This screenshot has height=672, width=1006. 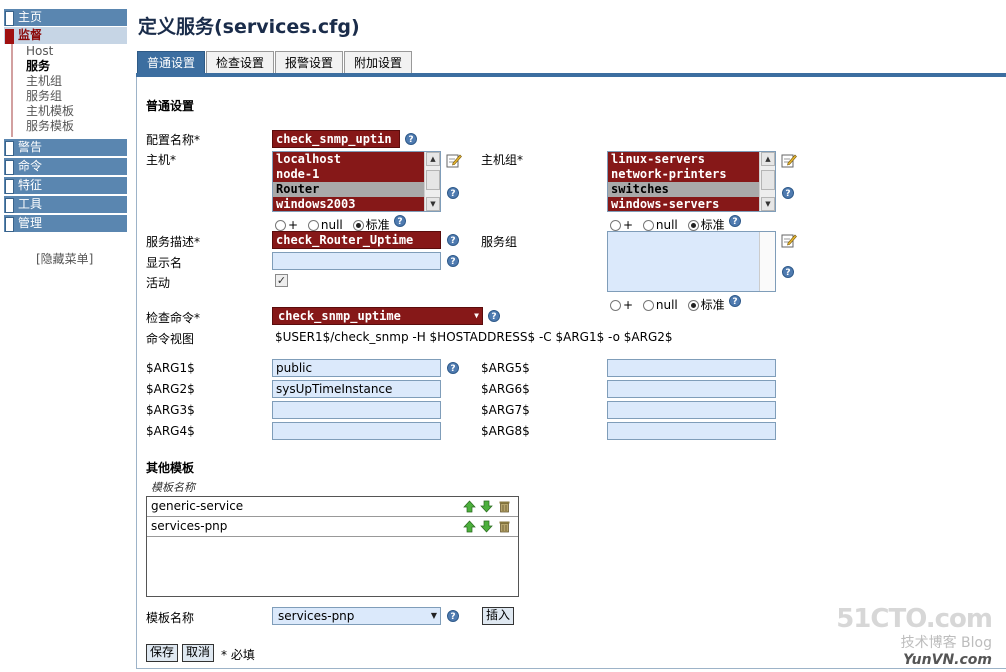 What do you see at coordinates (65, 166) in the screenshot?
I see `nav-commands: 命令` at bounding box center [65, 166].